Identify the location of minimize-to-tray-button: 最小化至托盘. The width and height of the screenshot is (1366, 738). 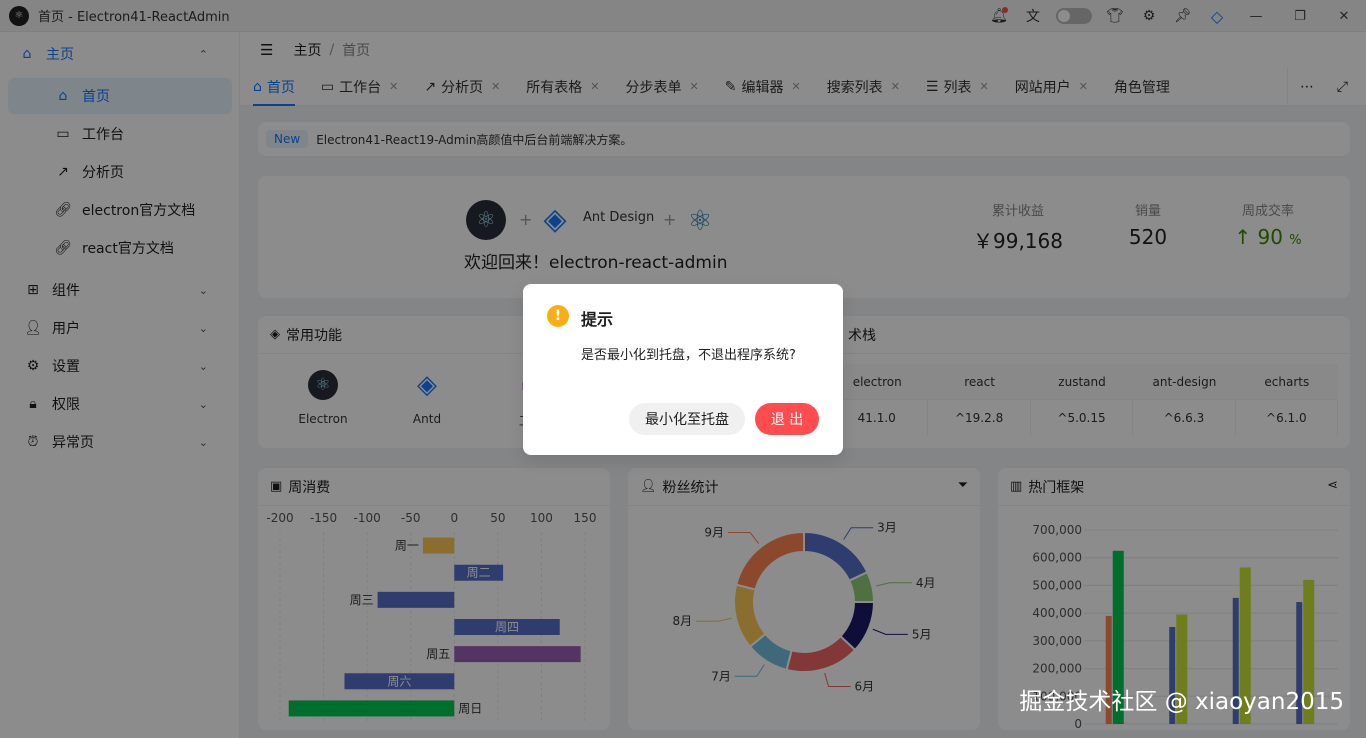
(687, 419).